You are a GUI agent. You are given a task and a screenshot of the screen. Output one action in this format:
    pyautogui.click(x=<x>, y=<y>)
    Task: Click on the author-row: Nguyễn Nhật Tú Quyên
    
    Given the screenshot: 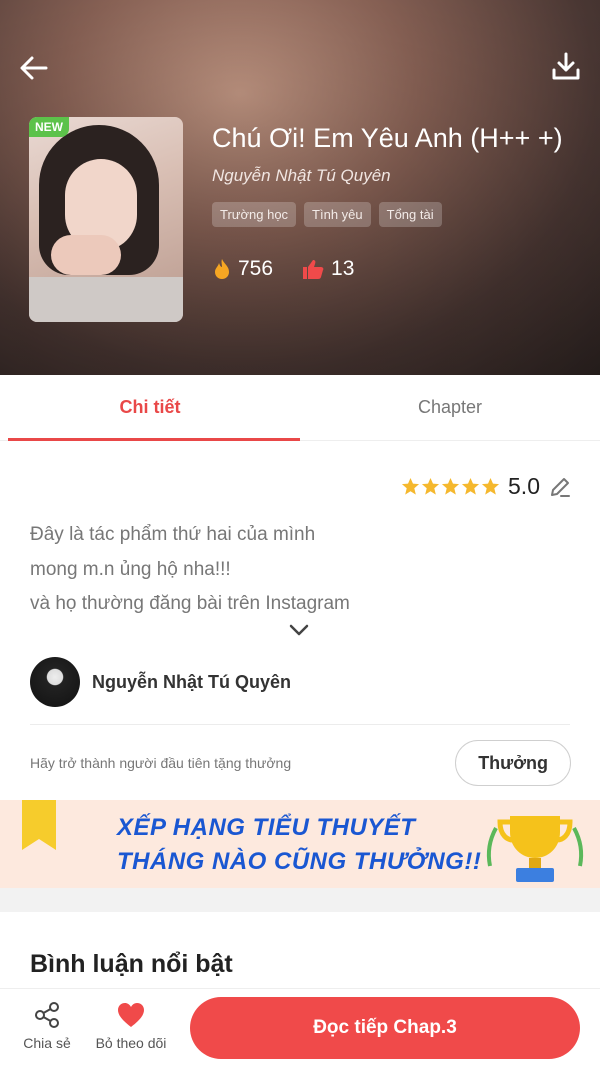 What is the action you would take?
    pyautogui.click(x=160, y=682)
    